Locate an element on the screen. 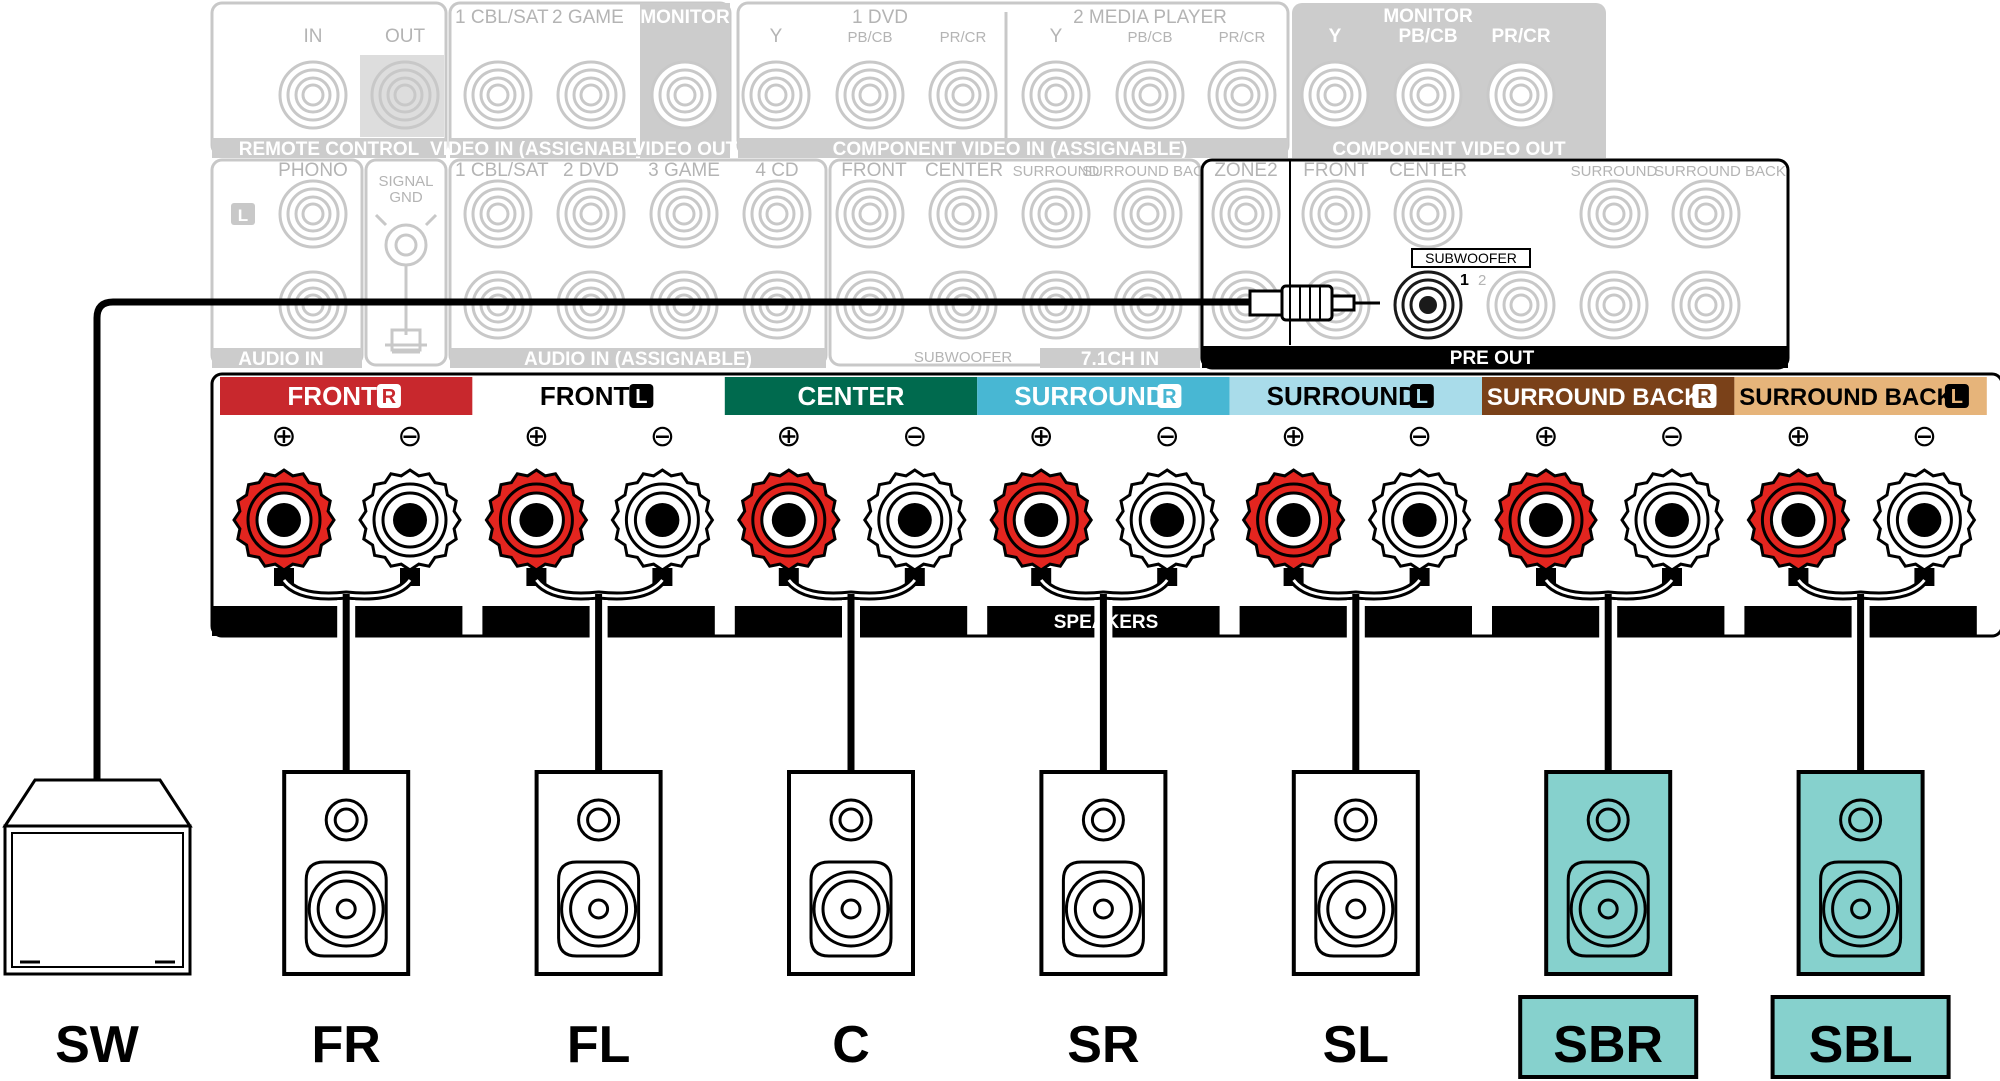 Image resolution: width=2000 pixels, height=1081 pixels. speaker-fl: FL is located at coordinates (598, 922).